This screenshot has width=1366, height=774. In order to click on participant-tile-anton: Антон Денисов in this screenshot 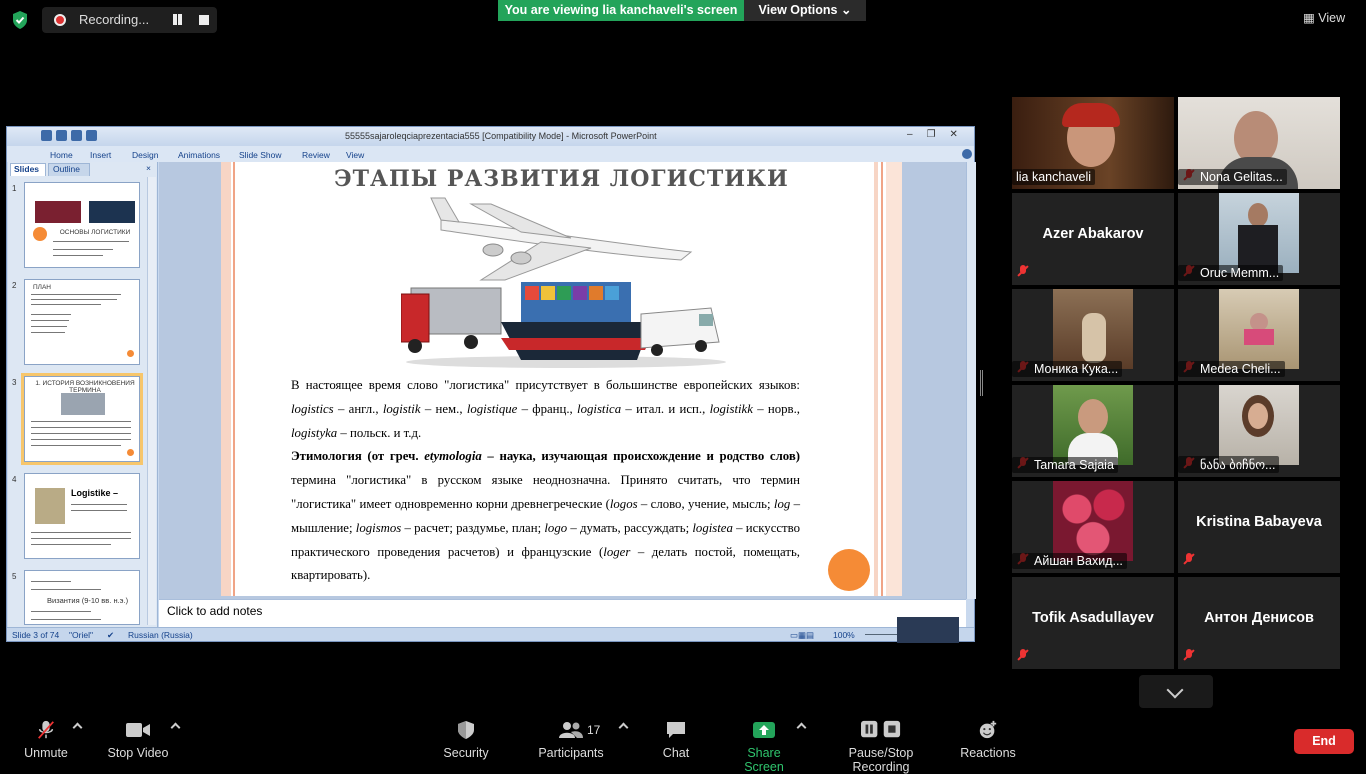, I will do `click(1259, 623)`.